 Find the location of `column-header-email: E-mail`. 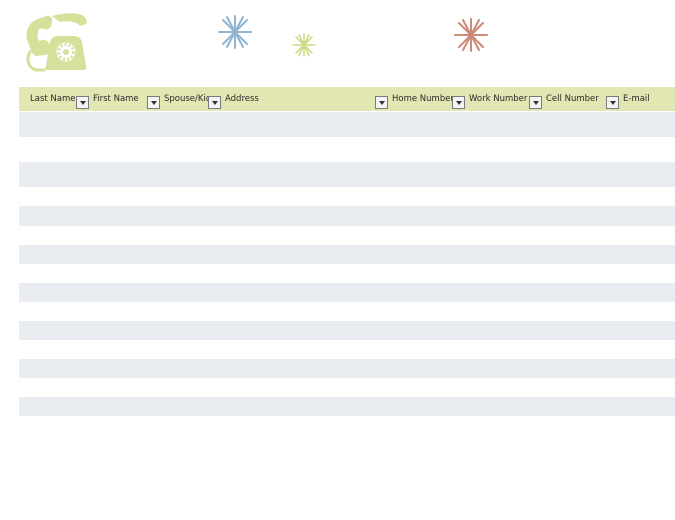

column-header-email: E-mail is located at coordinates (648, 99).